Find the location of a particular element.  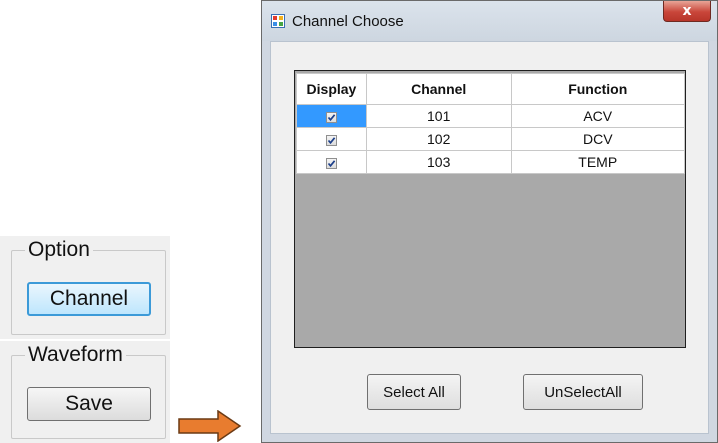

table-row: 102 DCV is located at coordinates (490, 139).